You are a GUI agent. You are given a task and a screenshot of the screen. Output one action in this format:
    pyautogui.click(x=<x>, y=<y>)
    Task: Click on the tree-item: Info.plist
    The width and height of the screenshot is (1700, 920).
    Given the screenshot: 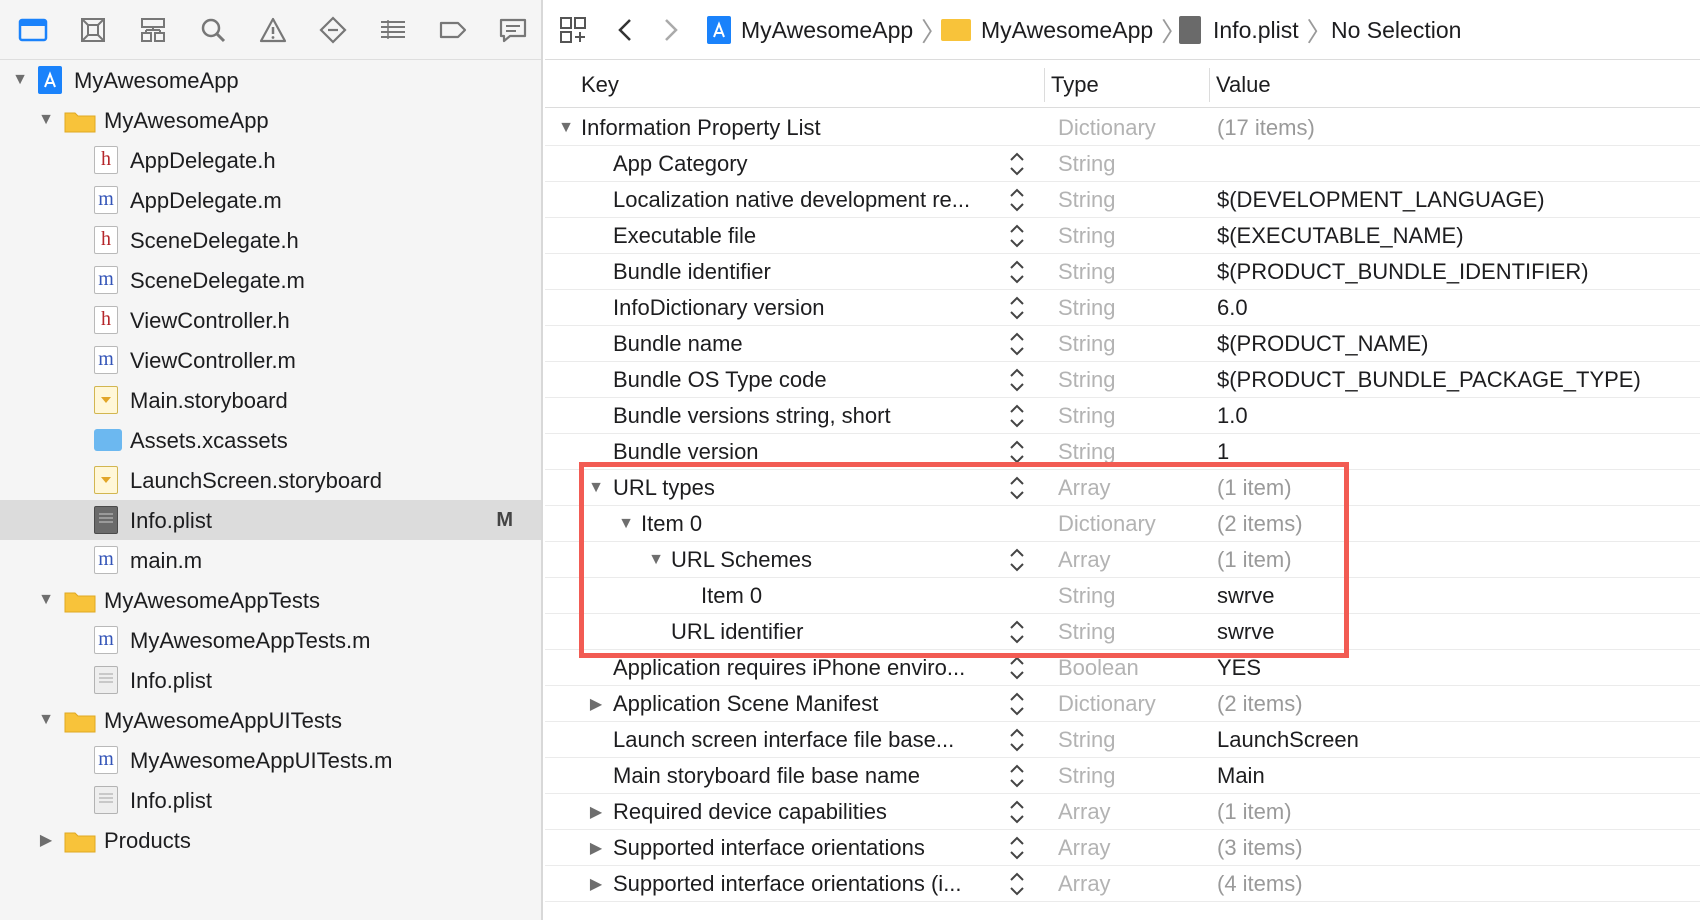 What is the action you would take?
    pyautogui.click(x=270, y=800)
    